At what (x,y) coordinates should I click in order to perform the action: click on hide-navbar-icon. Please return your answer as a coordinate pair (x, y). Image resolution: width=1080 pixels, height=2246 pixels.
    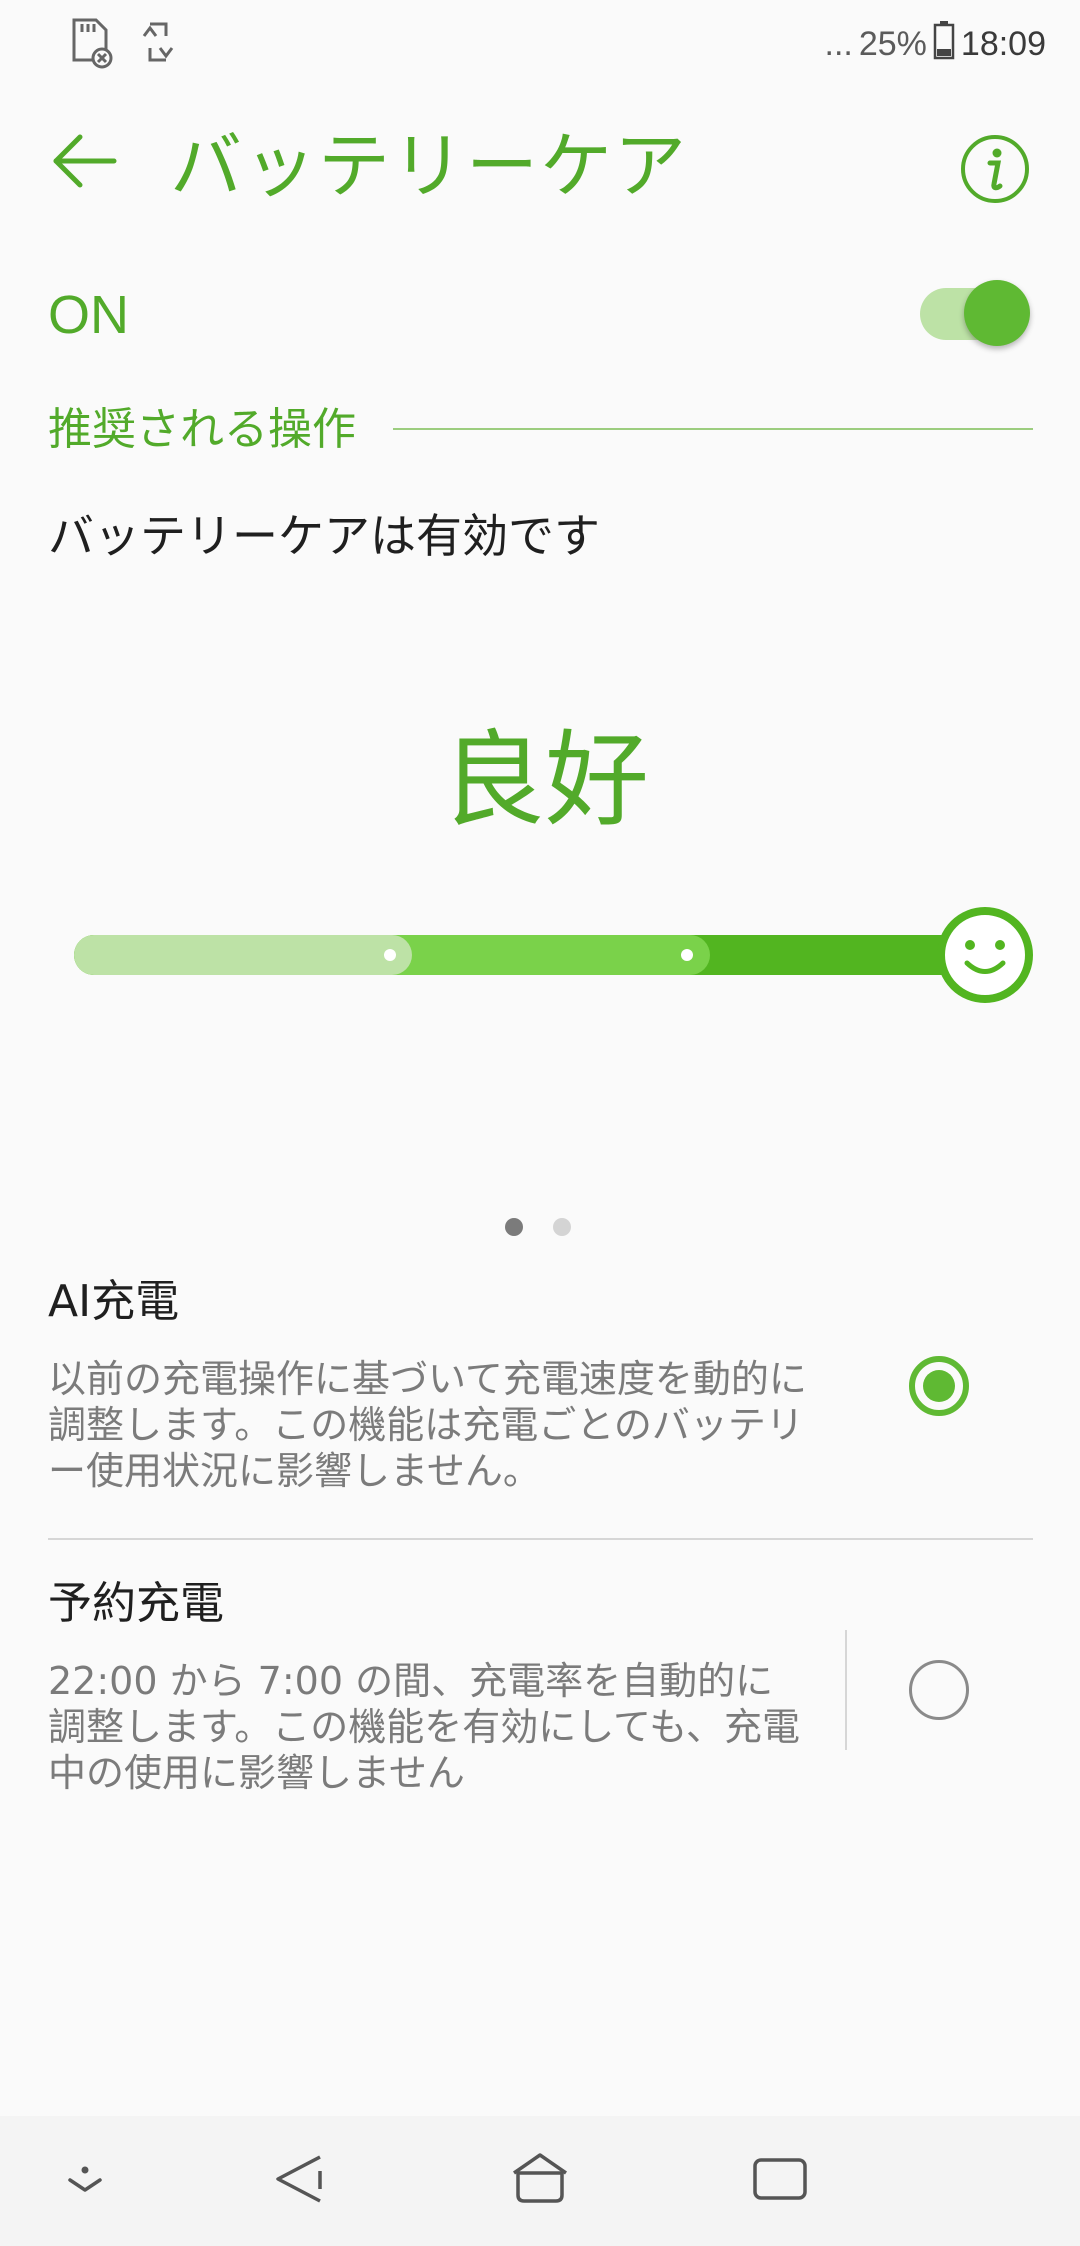
    Looking at the image, I should click on (85, 2181).